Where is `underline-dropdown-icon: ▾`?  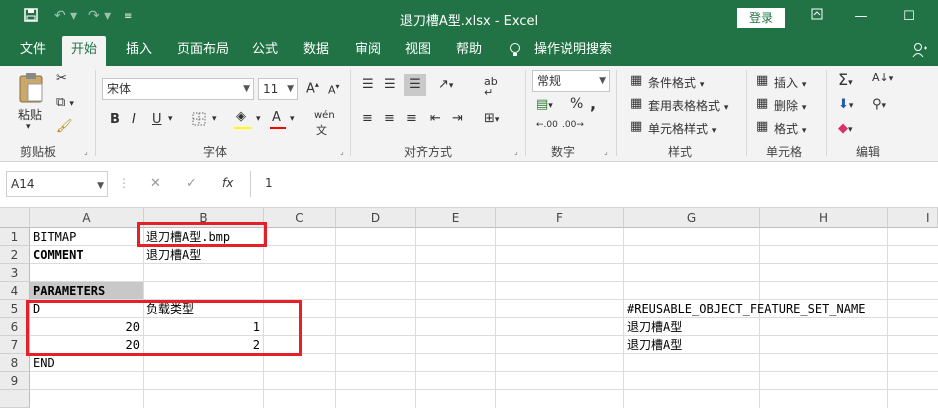 underline-dropdown-icon: ▾ is located at coordinates (170, 119).